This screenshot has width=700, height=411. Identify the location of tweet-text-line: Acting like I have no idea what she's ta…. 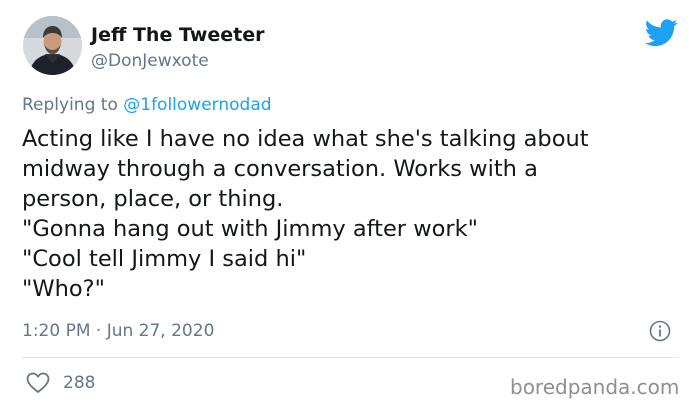
(305, 139).